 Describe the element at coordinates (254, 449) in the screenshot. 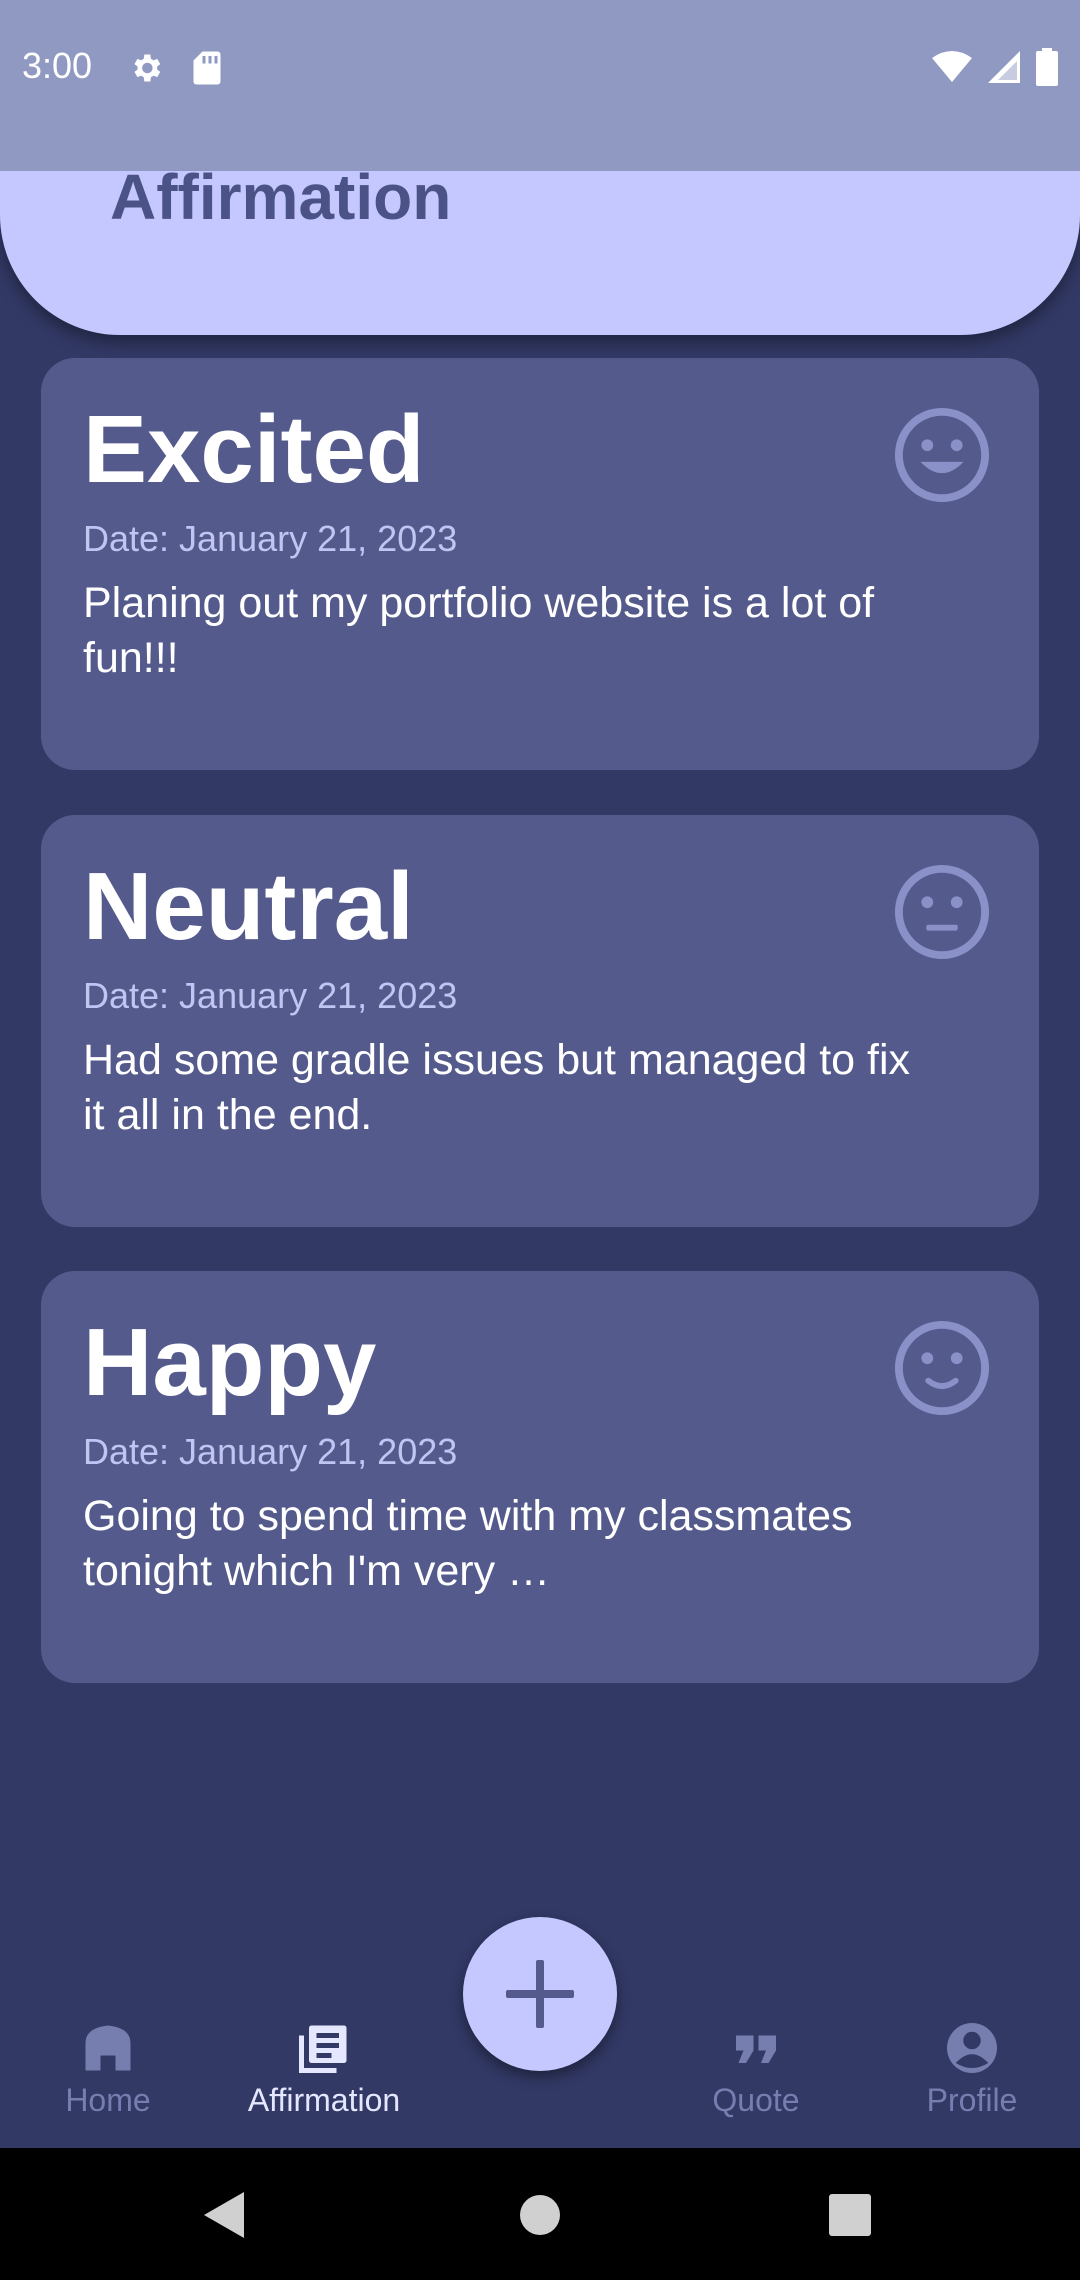

I see `card-mood: Excited` at that location.